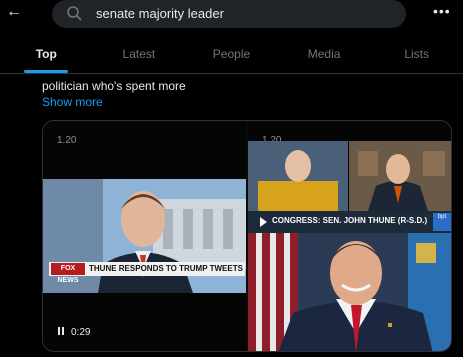 Image resolution: width=463 pixels, height=357 pixels. Describe the element at coordinates (263, 222) in the screenshot. I see `play-icon` at that location.